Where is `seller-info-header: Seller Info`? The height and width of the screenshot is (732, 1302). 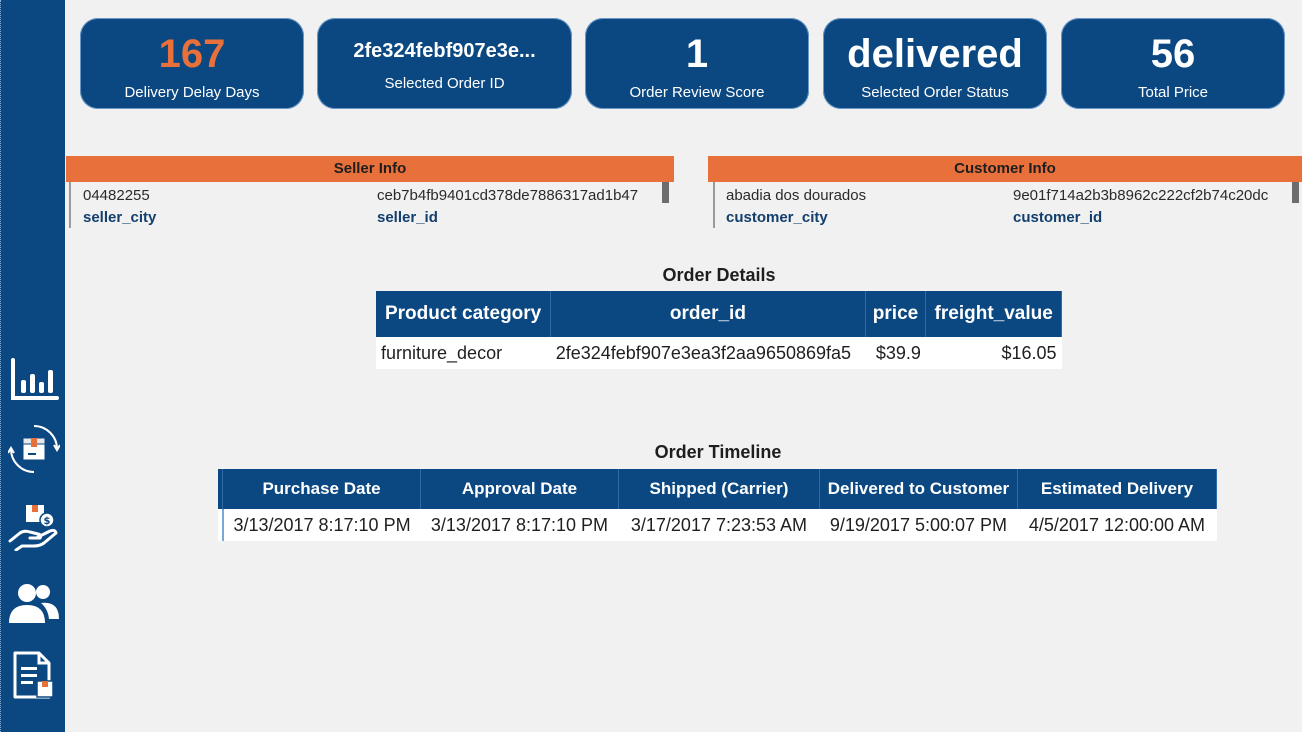
seller-info-header: Seller Info is located at coordinates (370, 169).